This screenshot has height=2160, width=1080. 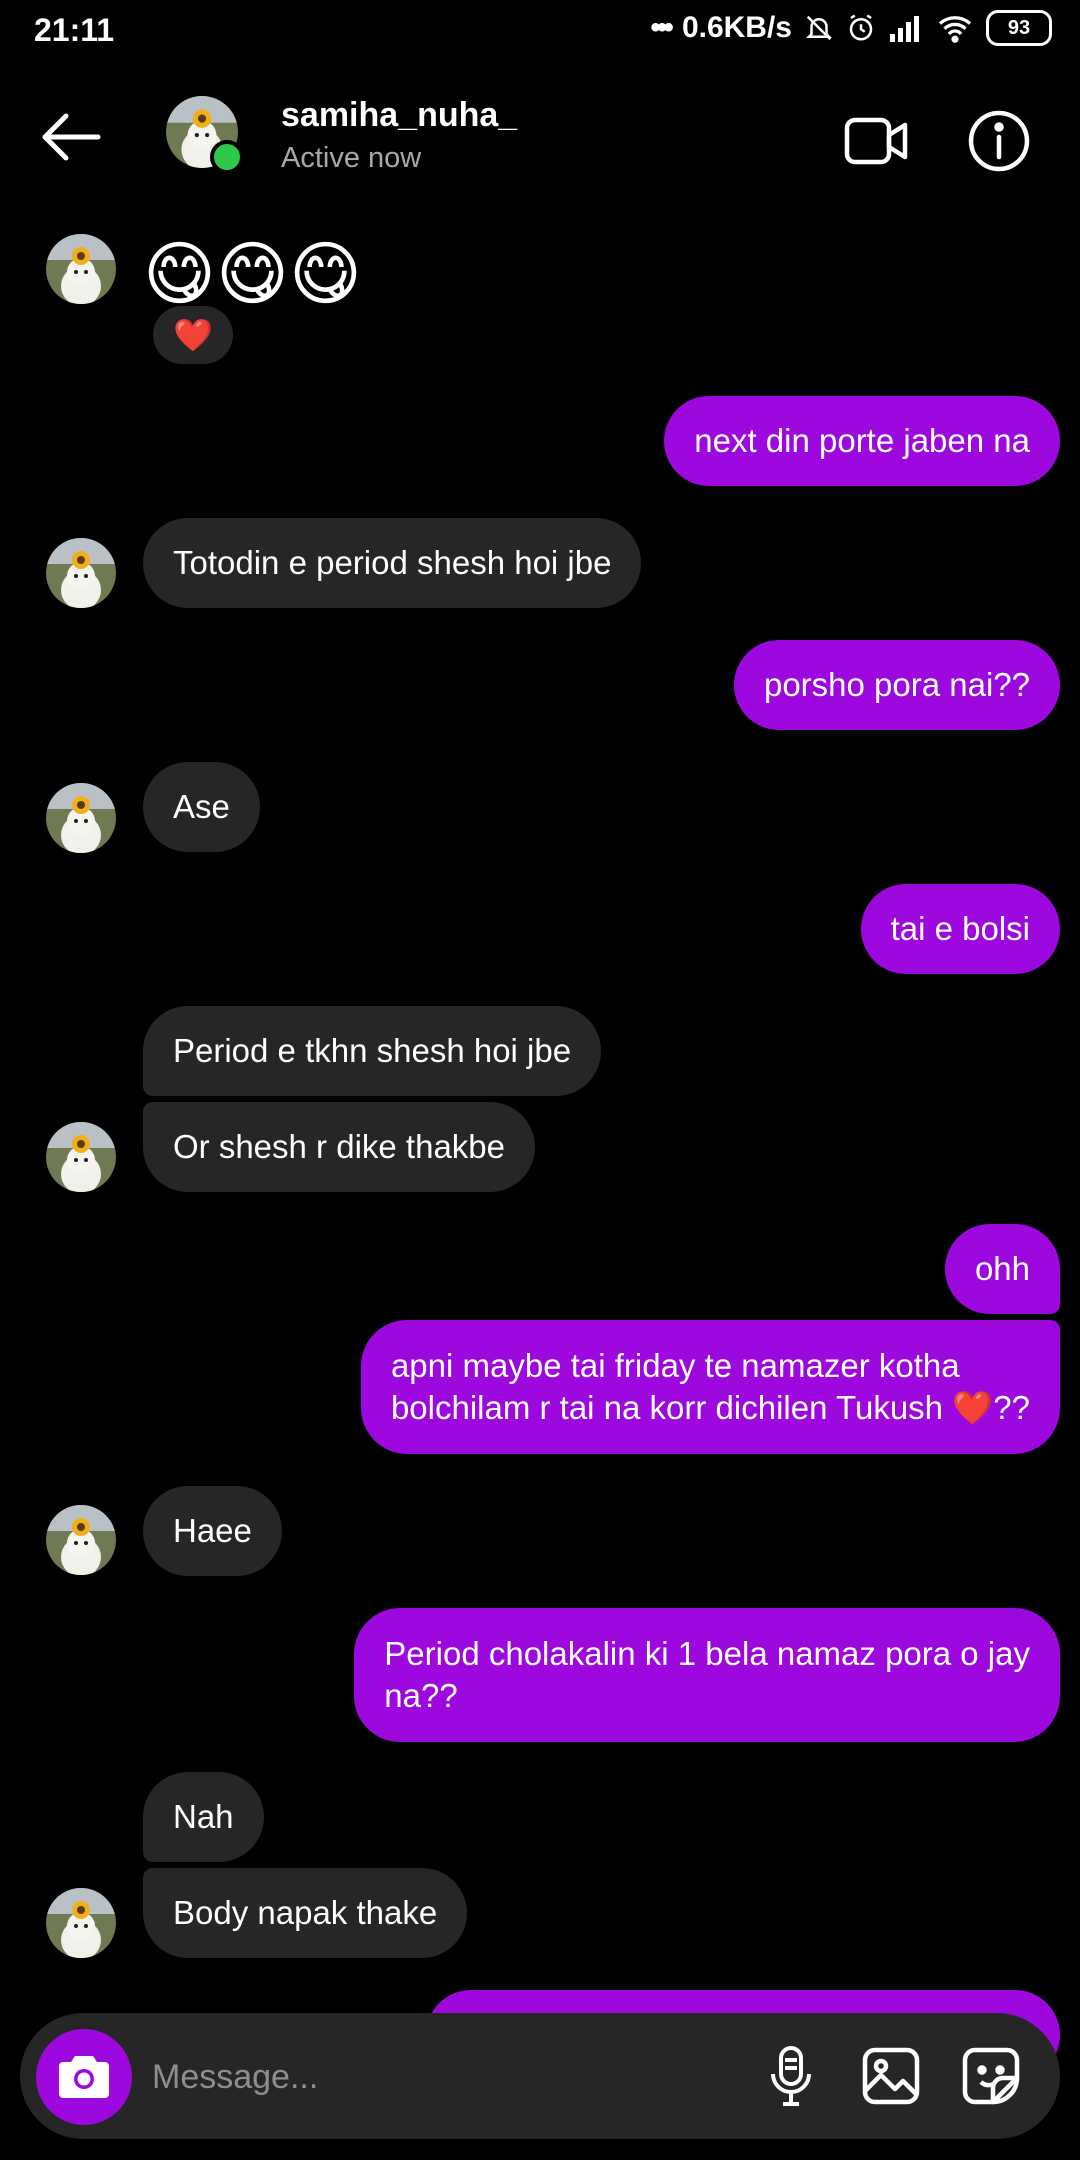 I want to click on message-bubble-received: Totodin e period shesh hoi jbe, so click(x=392, y=563).